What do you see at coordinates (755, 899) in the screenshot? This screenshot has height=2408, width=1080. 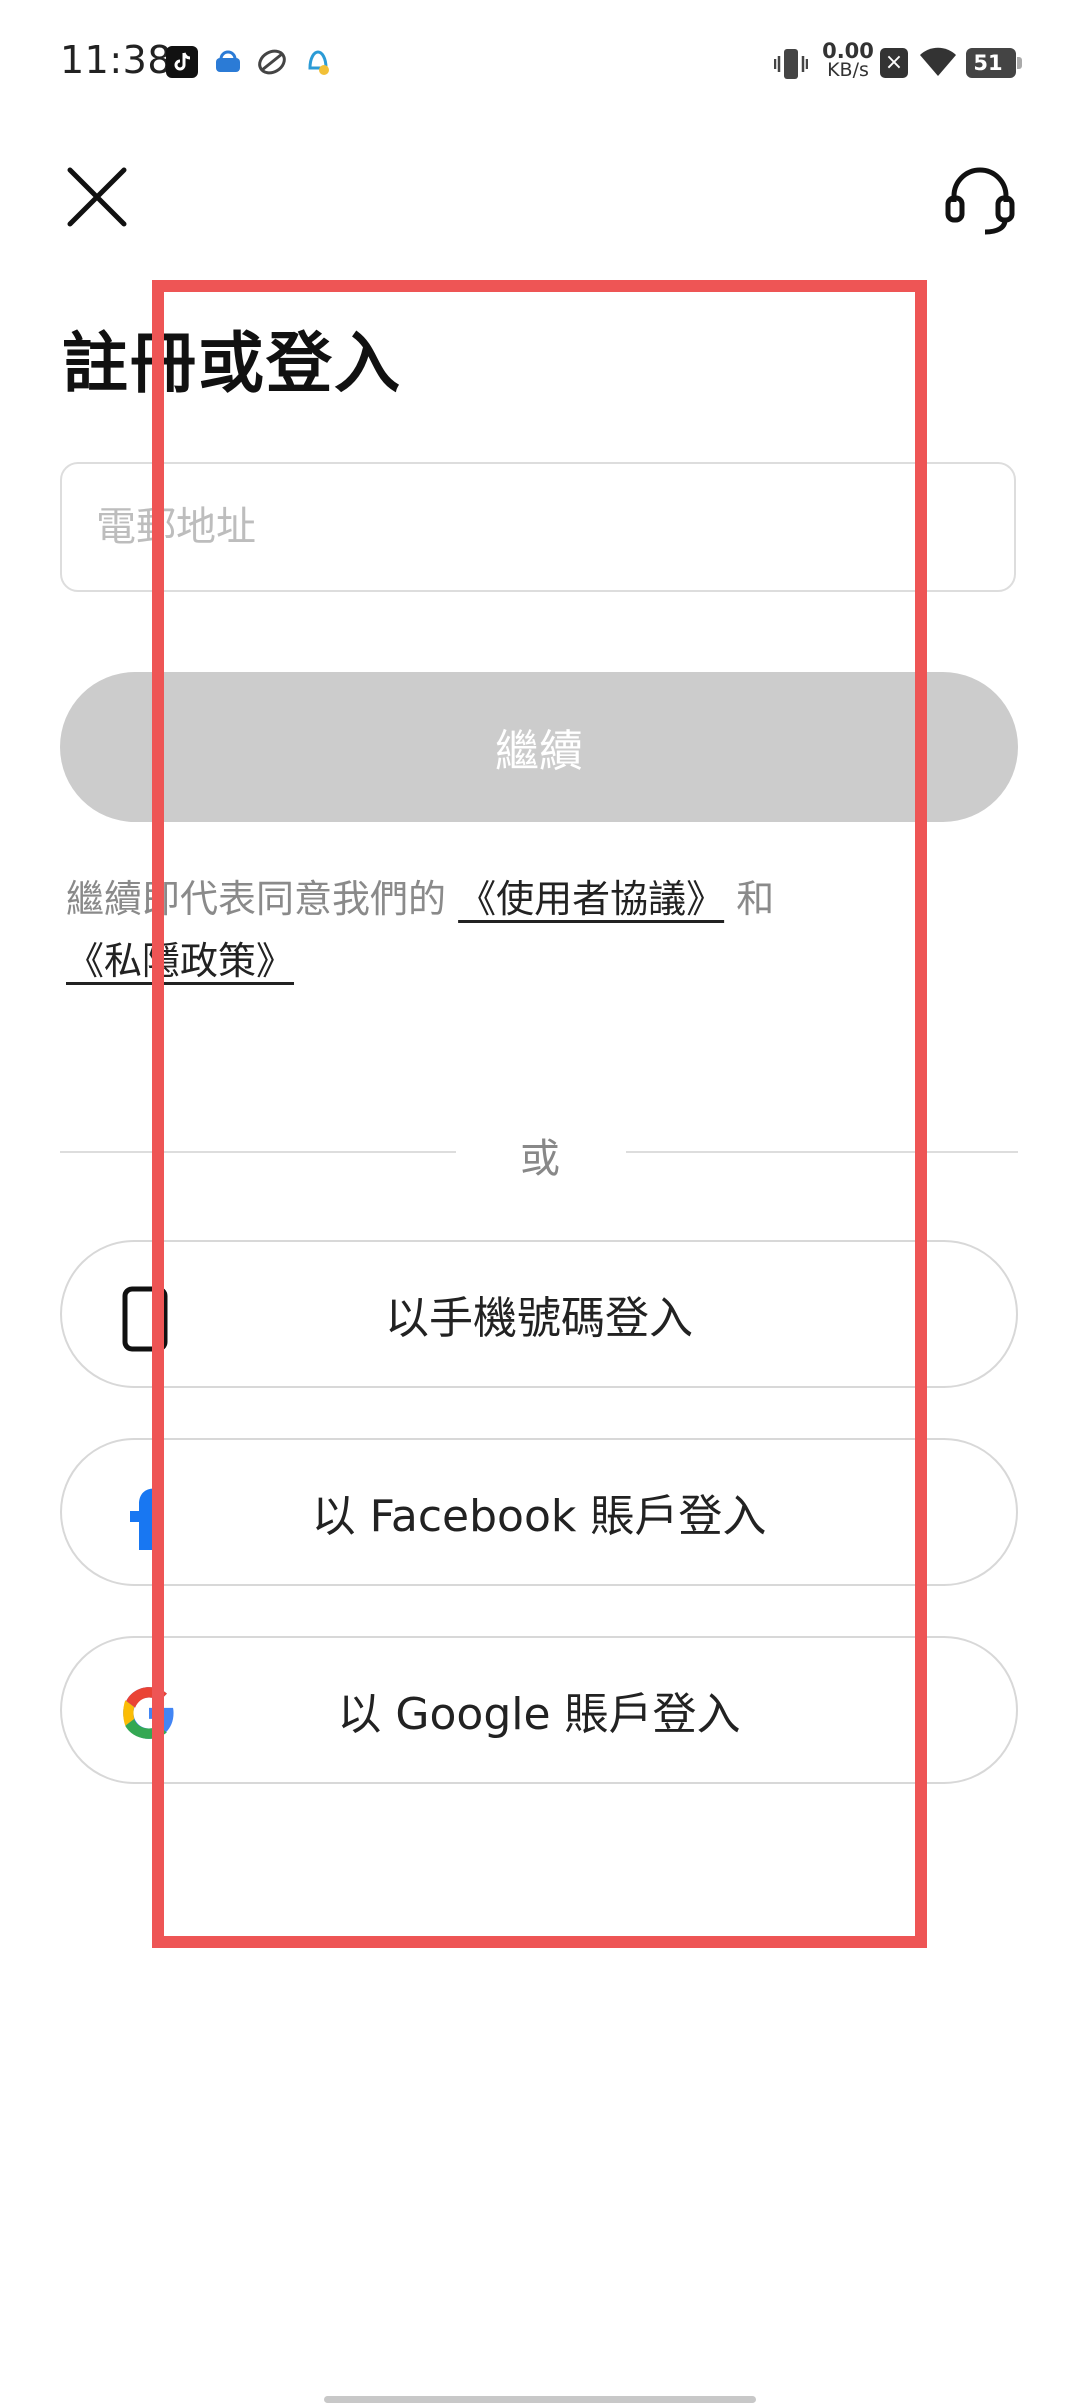 I see `terms-and: 和` at bounding box center [755, 899].